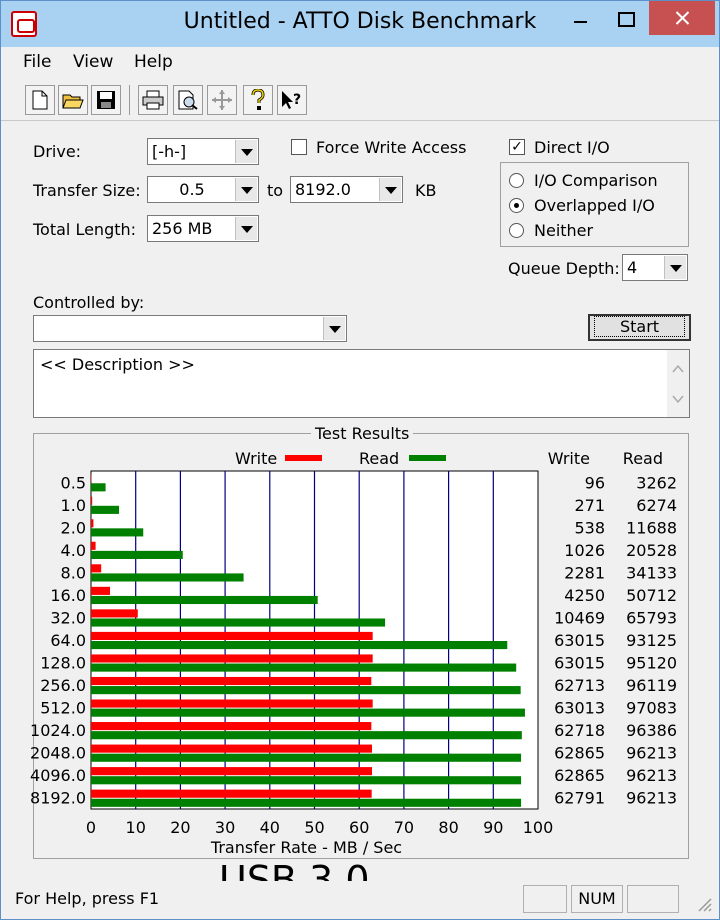 The height and width of the screenshot is (920, 720). What do you see at coordinates (493, 827) in the screenshot?
I see `x-tick-label: 90` at bounding box center [493, 827].